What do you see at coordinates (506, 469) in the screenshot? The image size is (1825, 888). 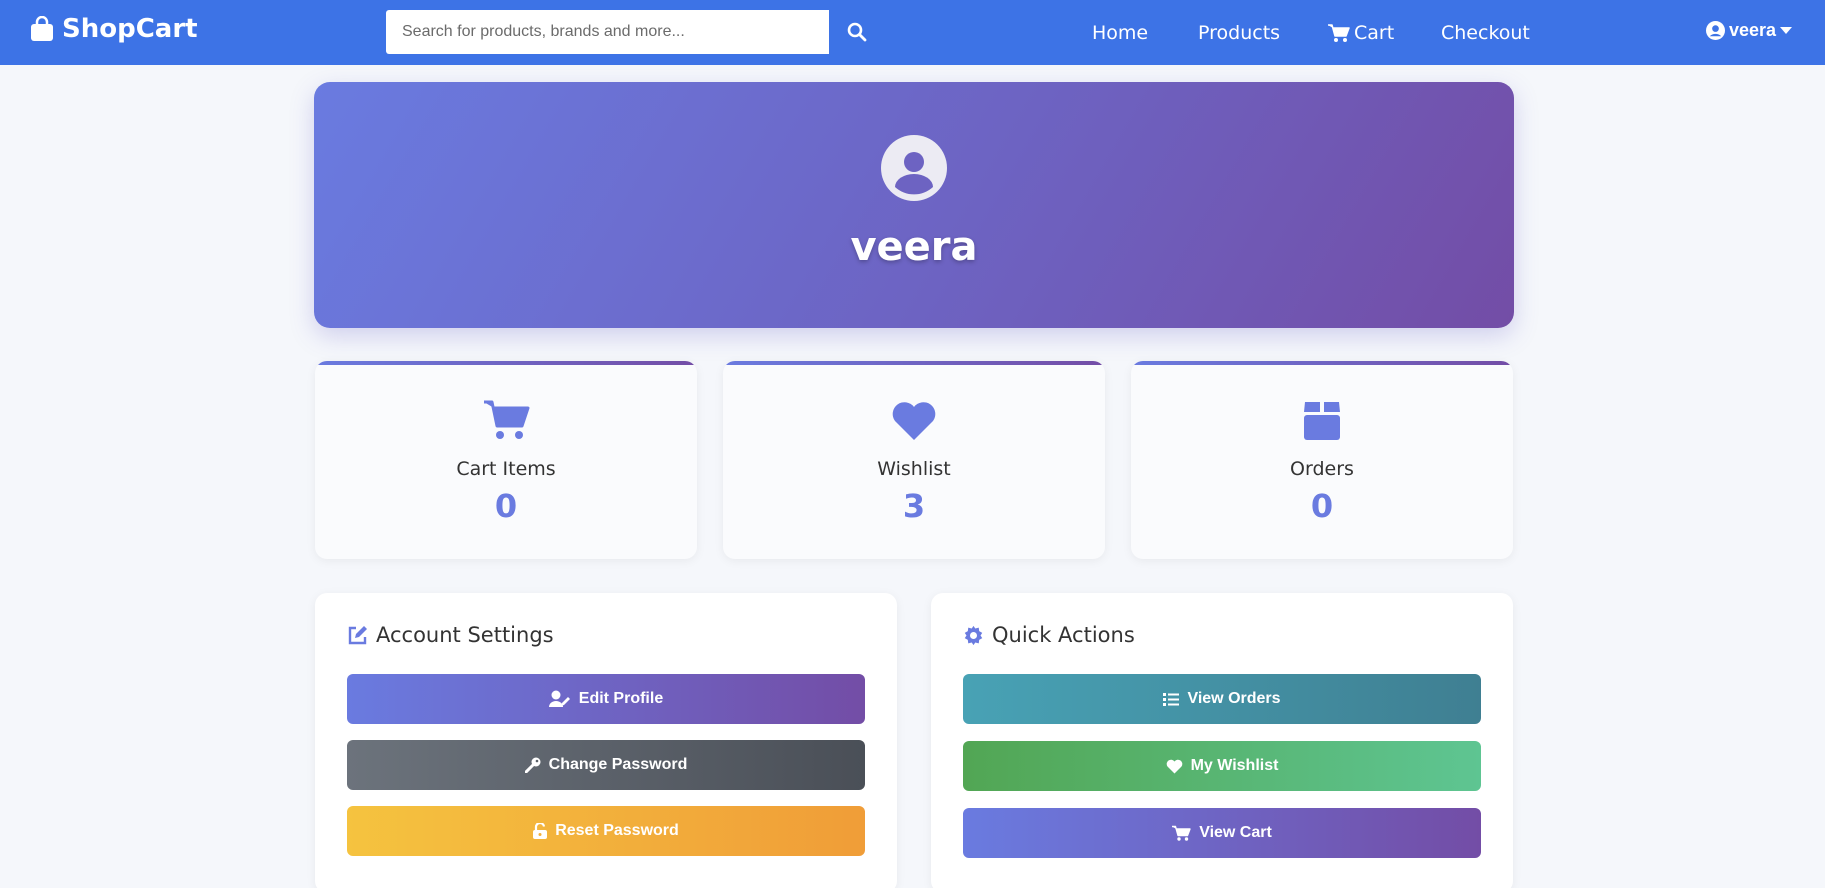 I see `stat-label: Cart Items` at bounding box center [506, 469].